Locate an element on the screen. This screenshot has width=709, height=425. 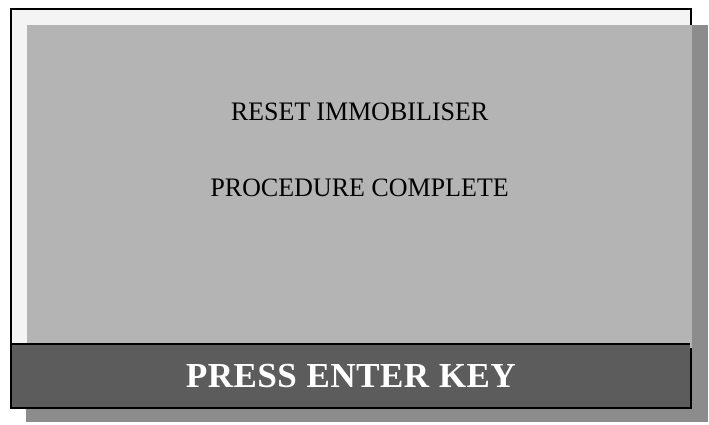
message-line-reset-immobiliser: RESET IMMOBILISER is located at coordinates (359, 111).